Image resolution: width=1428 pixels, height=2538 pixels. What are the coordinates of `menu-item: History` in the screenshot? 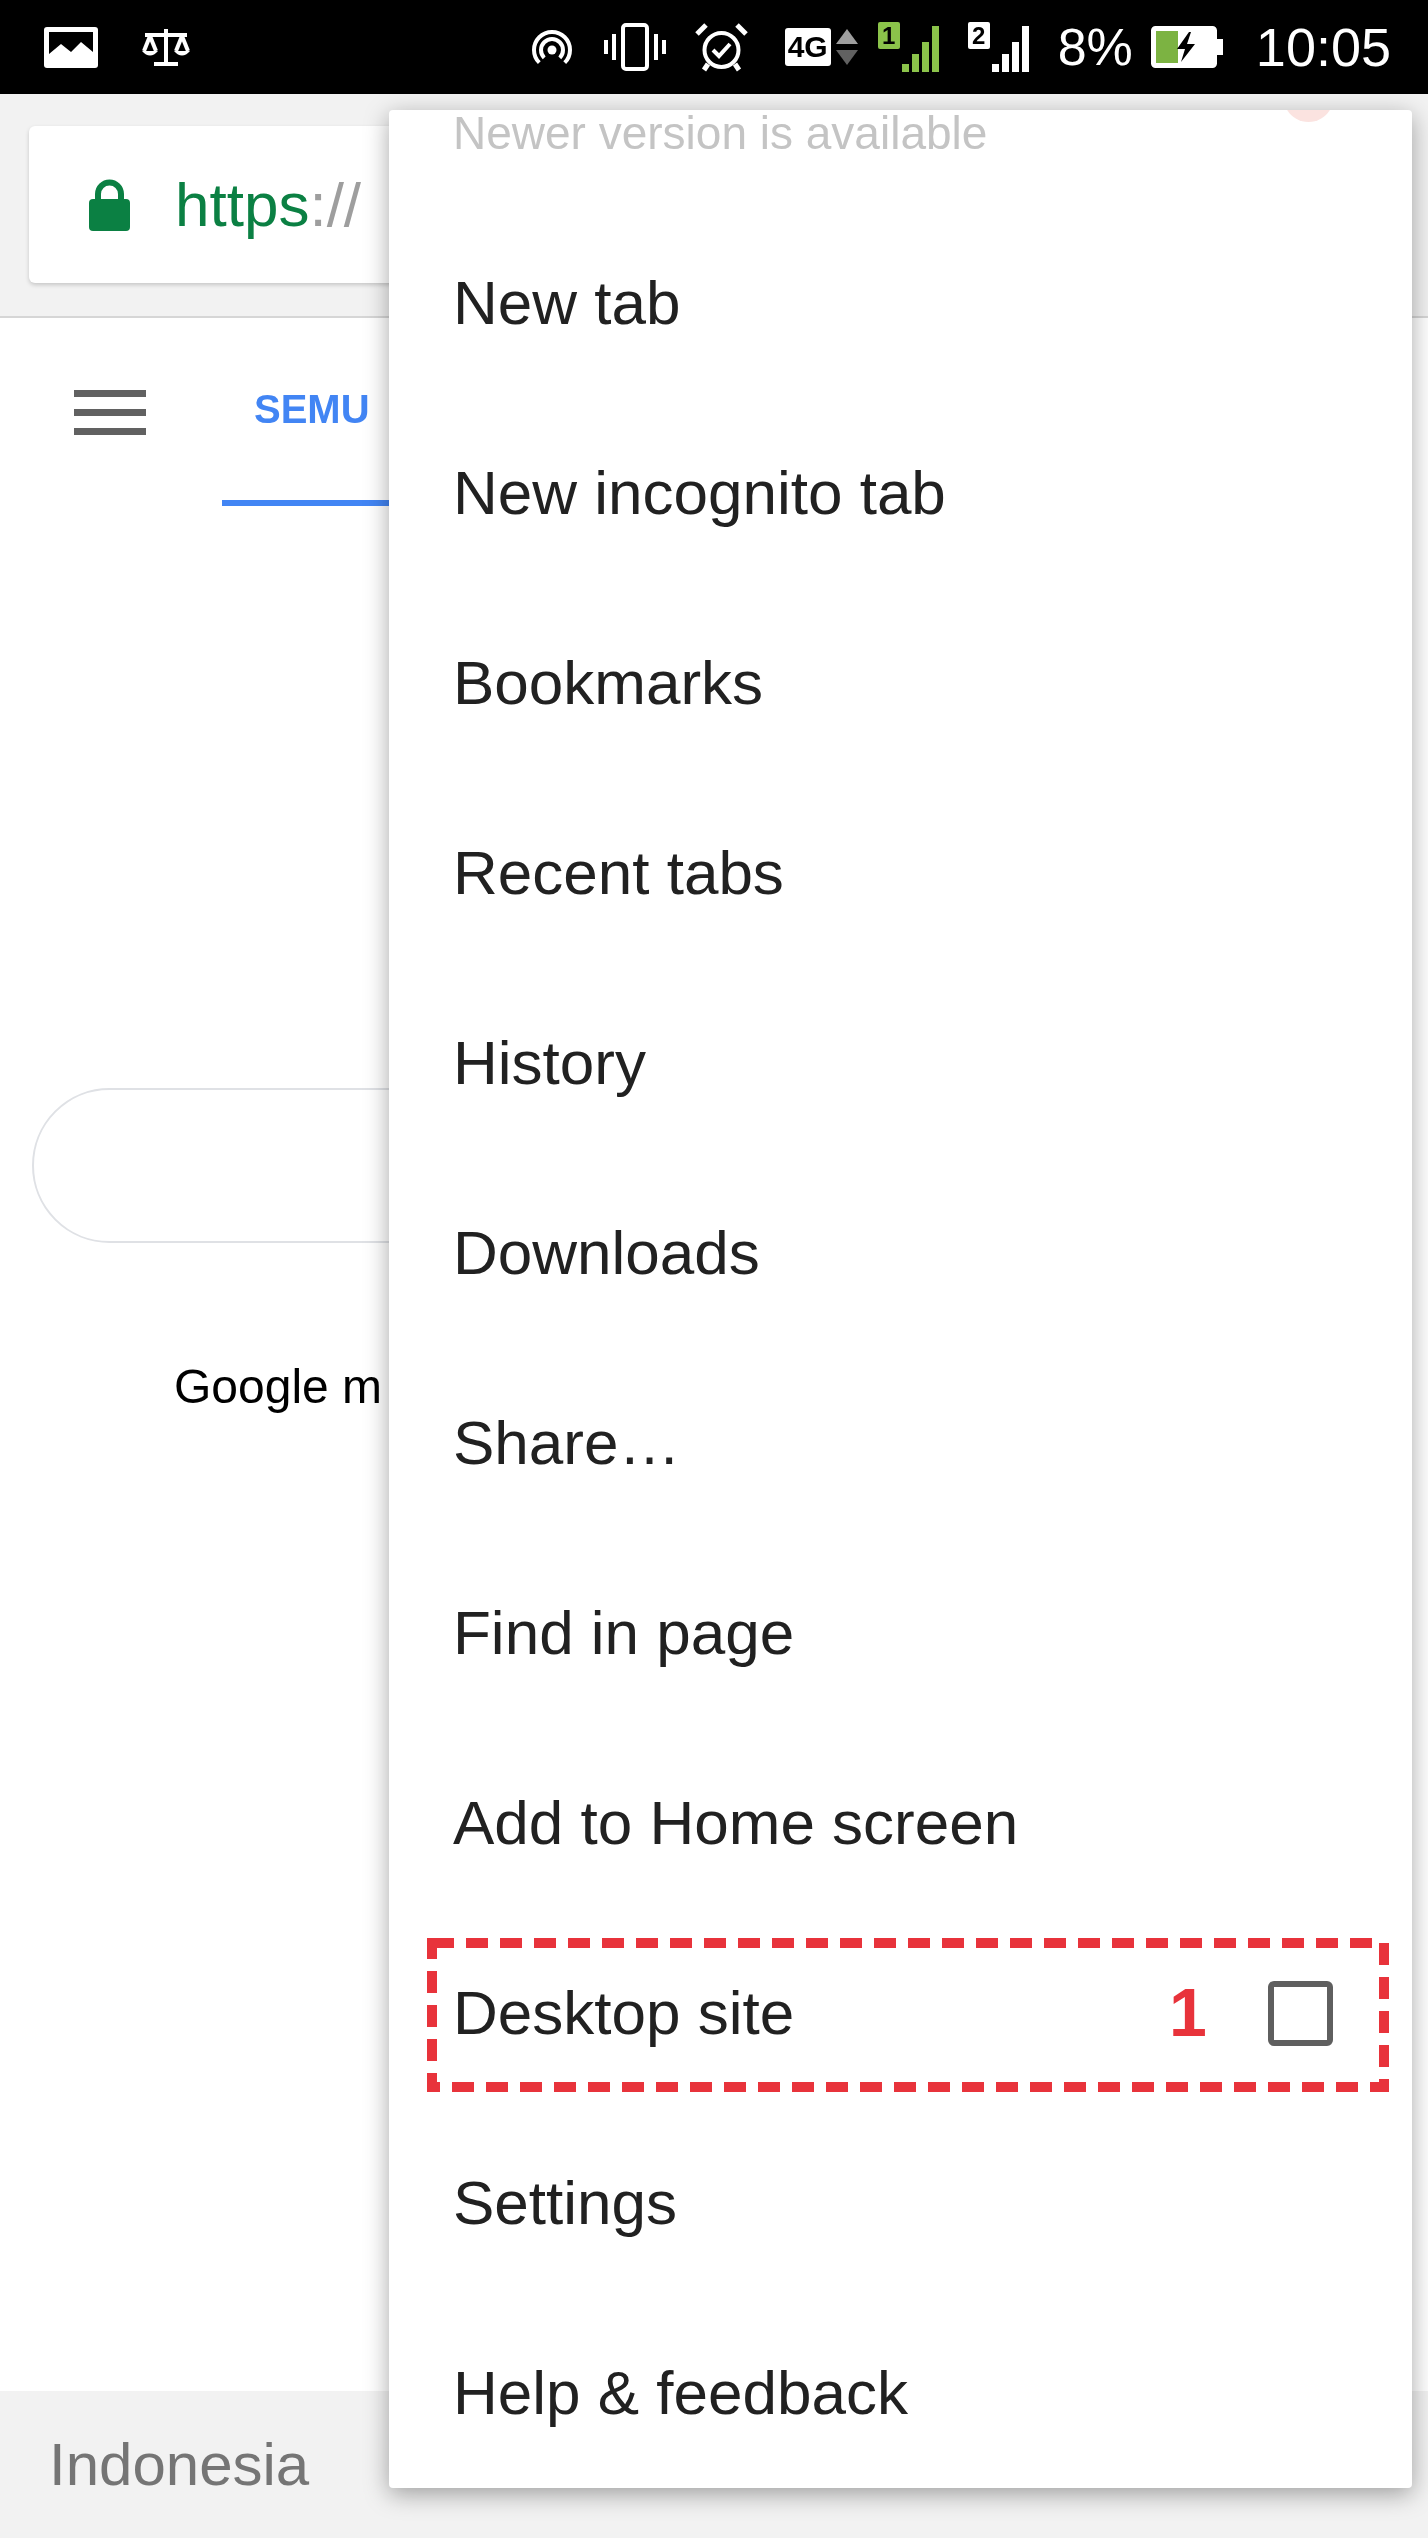 It's located at (900, 1063).